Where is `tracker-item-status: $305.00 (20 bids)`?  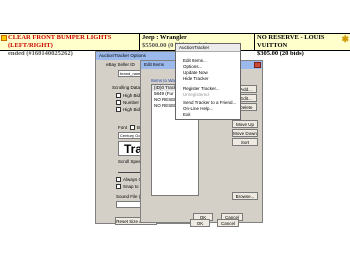
tracker-item-status: $305.00 (20 bids) is located at coordinates (280, 53).